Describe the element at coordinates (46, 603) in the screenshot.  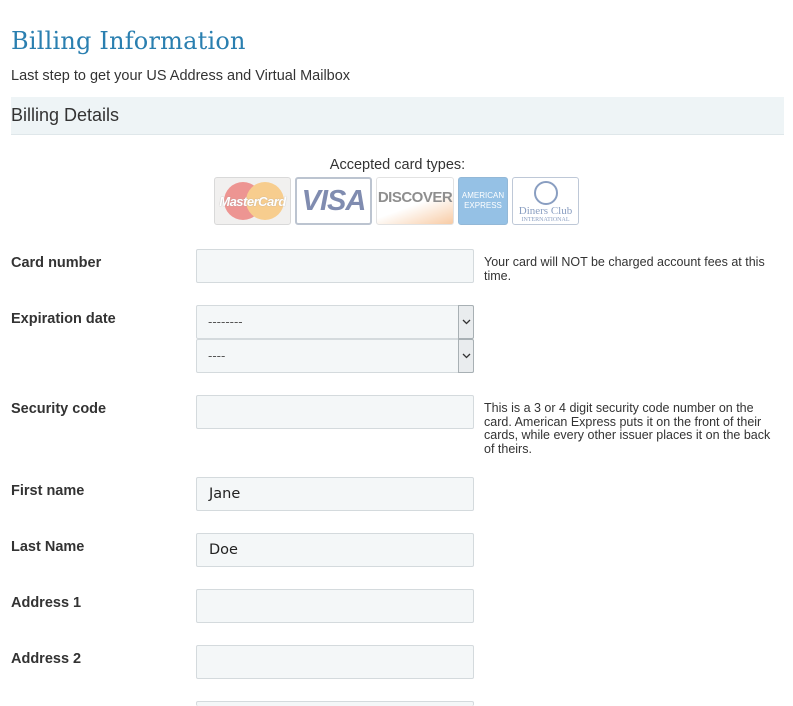
I see `address1-label: Address 1` at that location.